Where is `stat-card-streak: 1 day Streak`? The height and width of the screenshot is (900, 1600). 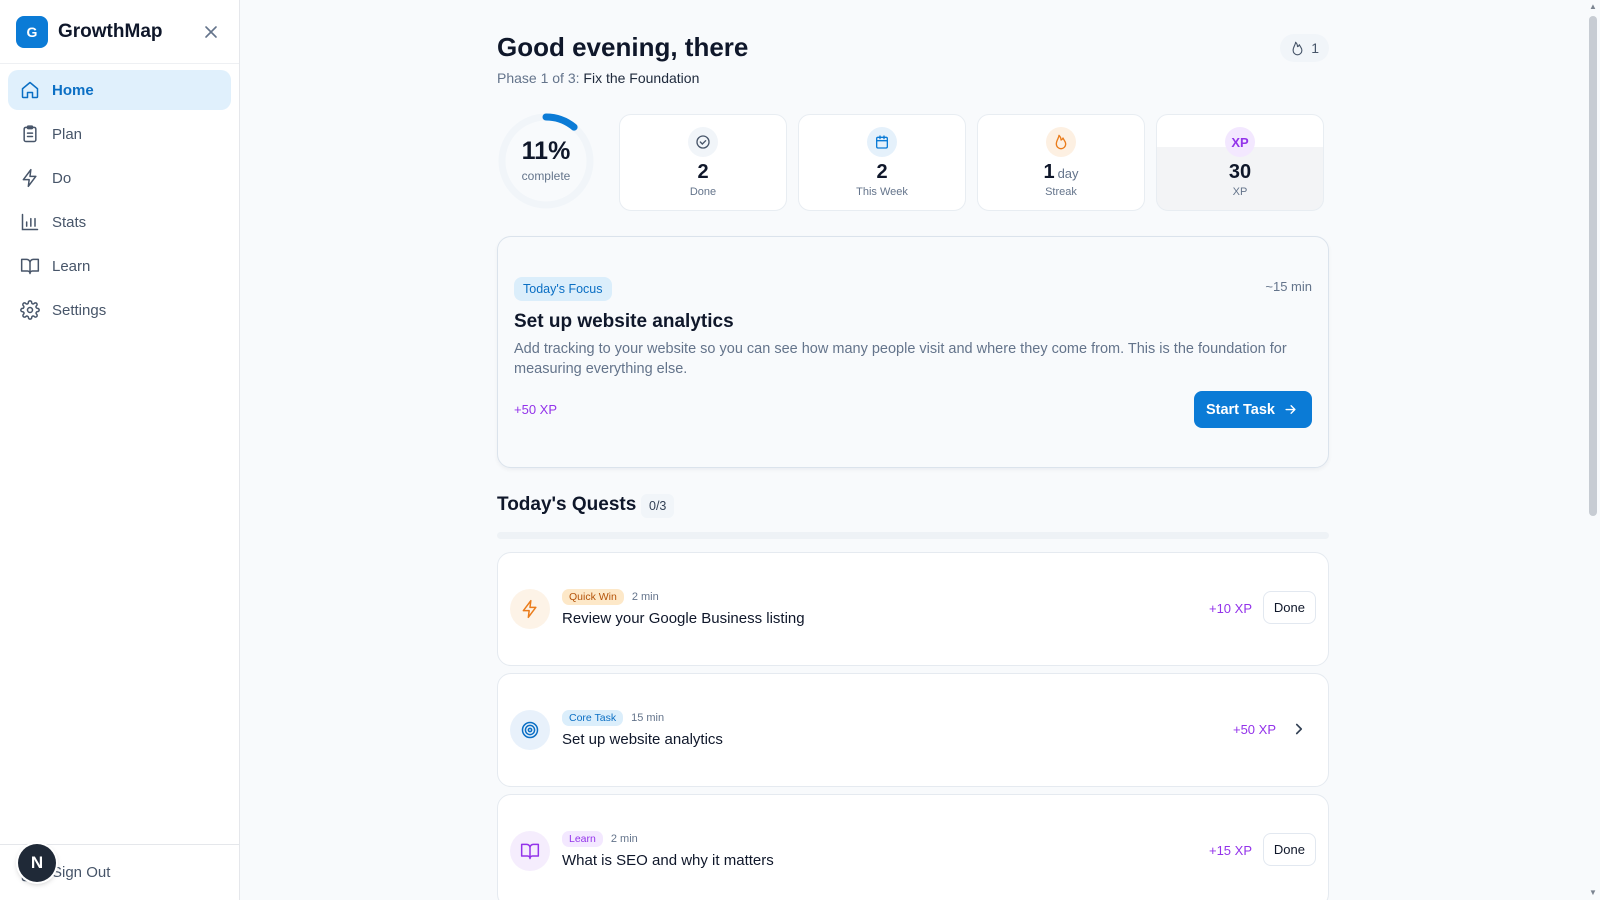
stat-card-streak: 1 day Streak is located at coordinates (1061, 162).